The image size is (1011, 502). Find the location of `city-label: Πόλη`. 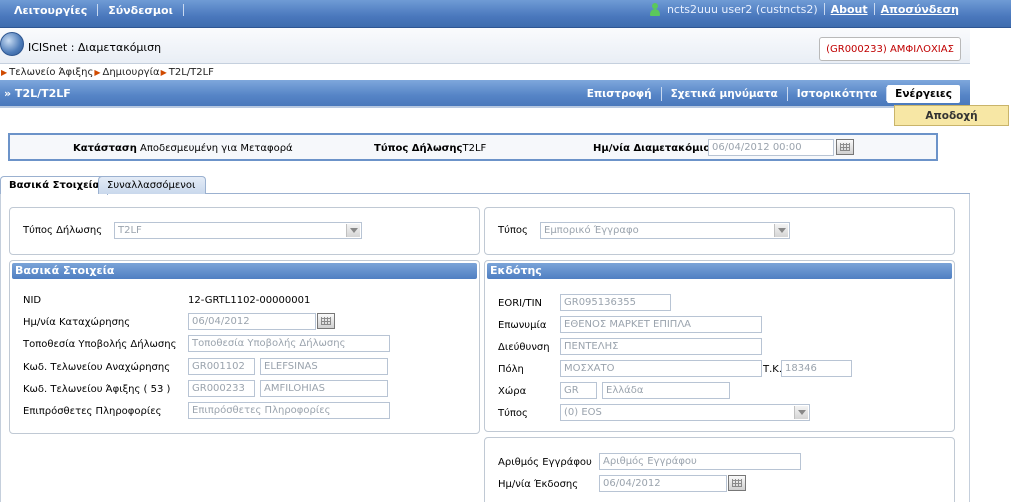

city-label: Πόλη is located at coordinates (511, 369).